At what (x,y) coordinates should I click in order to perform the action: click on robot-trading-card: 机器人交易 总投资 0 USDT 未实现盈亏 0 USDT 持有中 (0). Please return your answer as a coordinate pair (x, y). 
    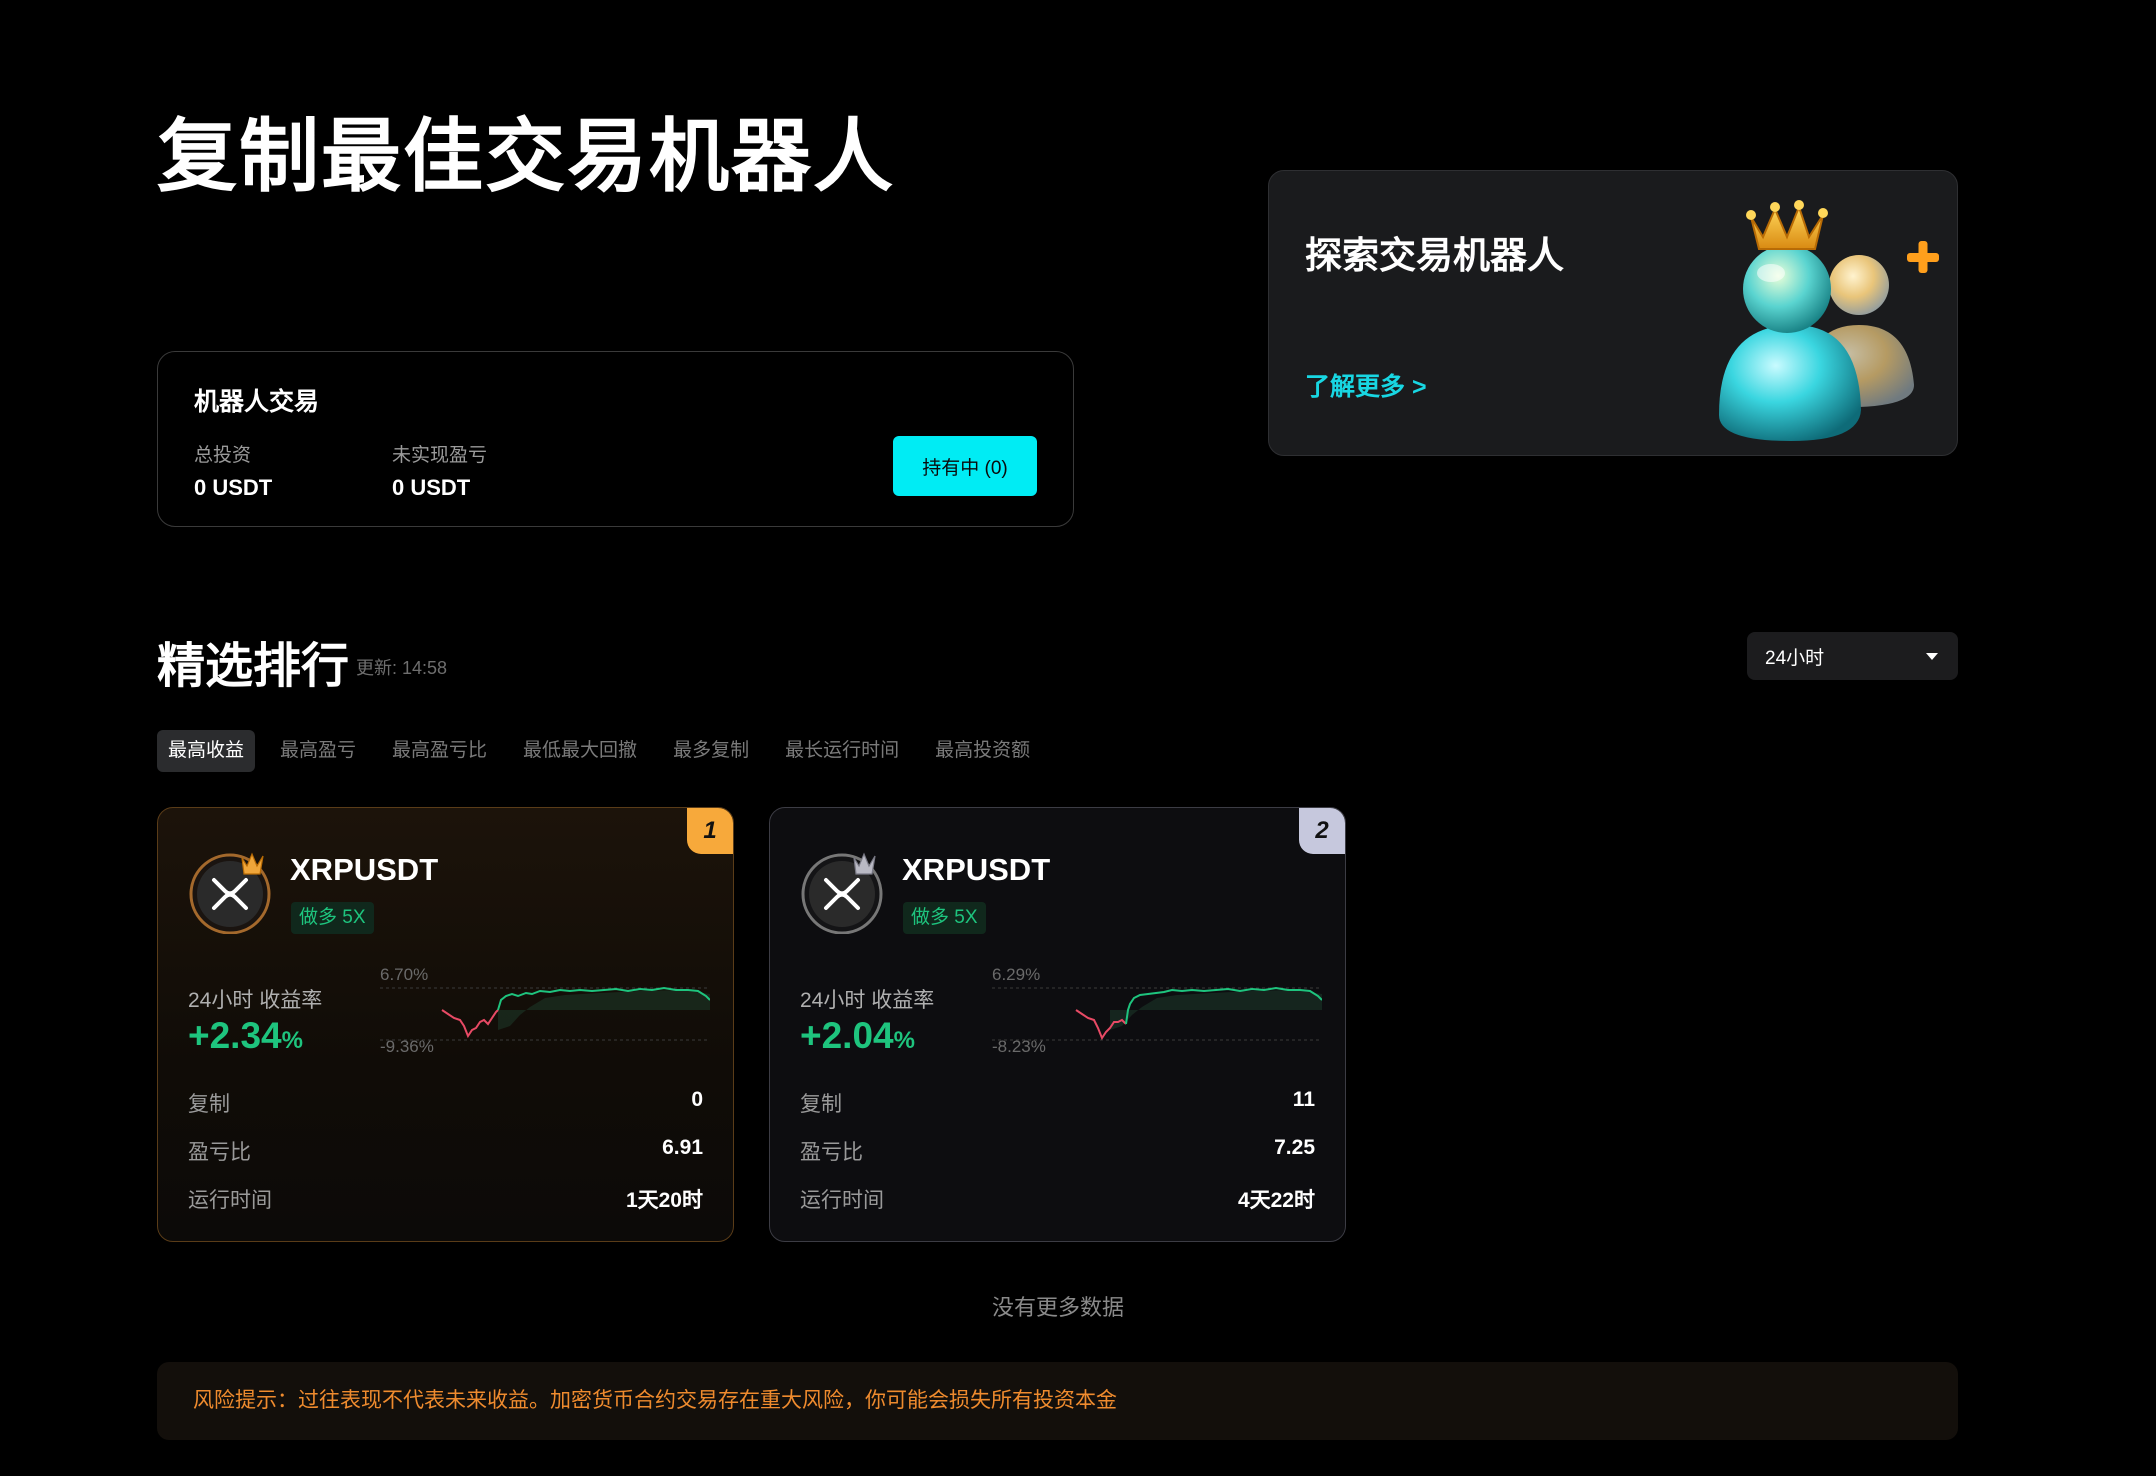
    Looking at the image, I should click on (615, 439).